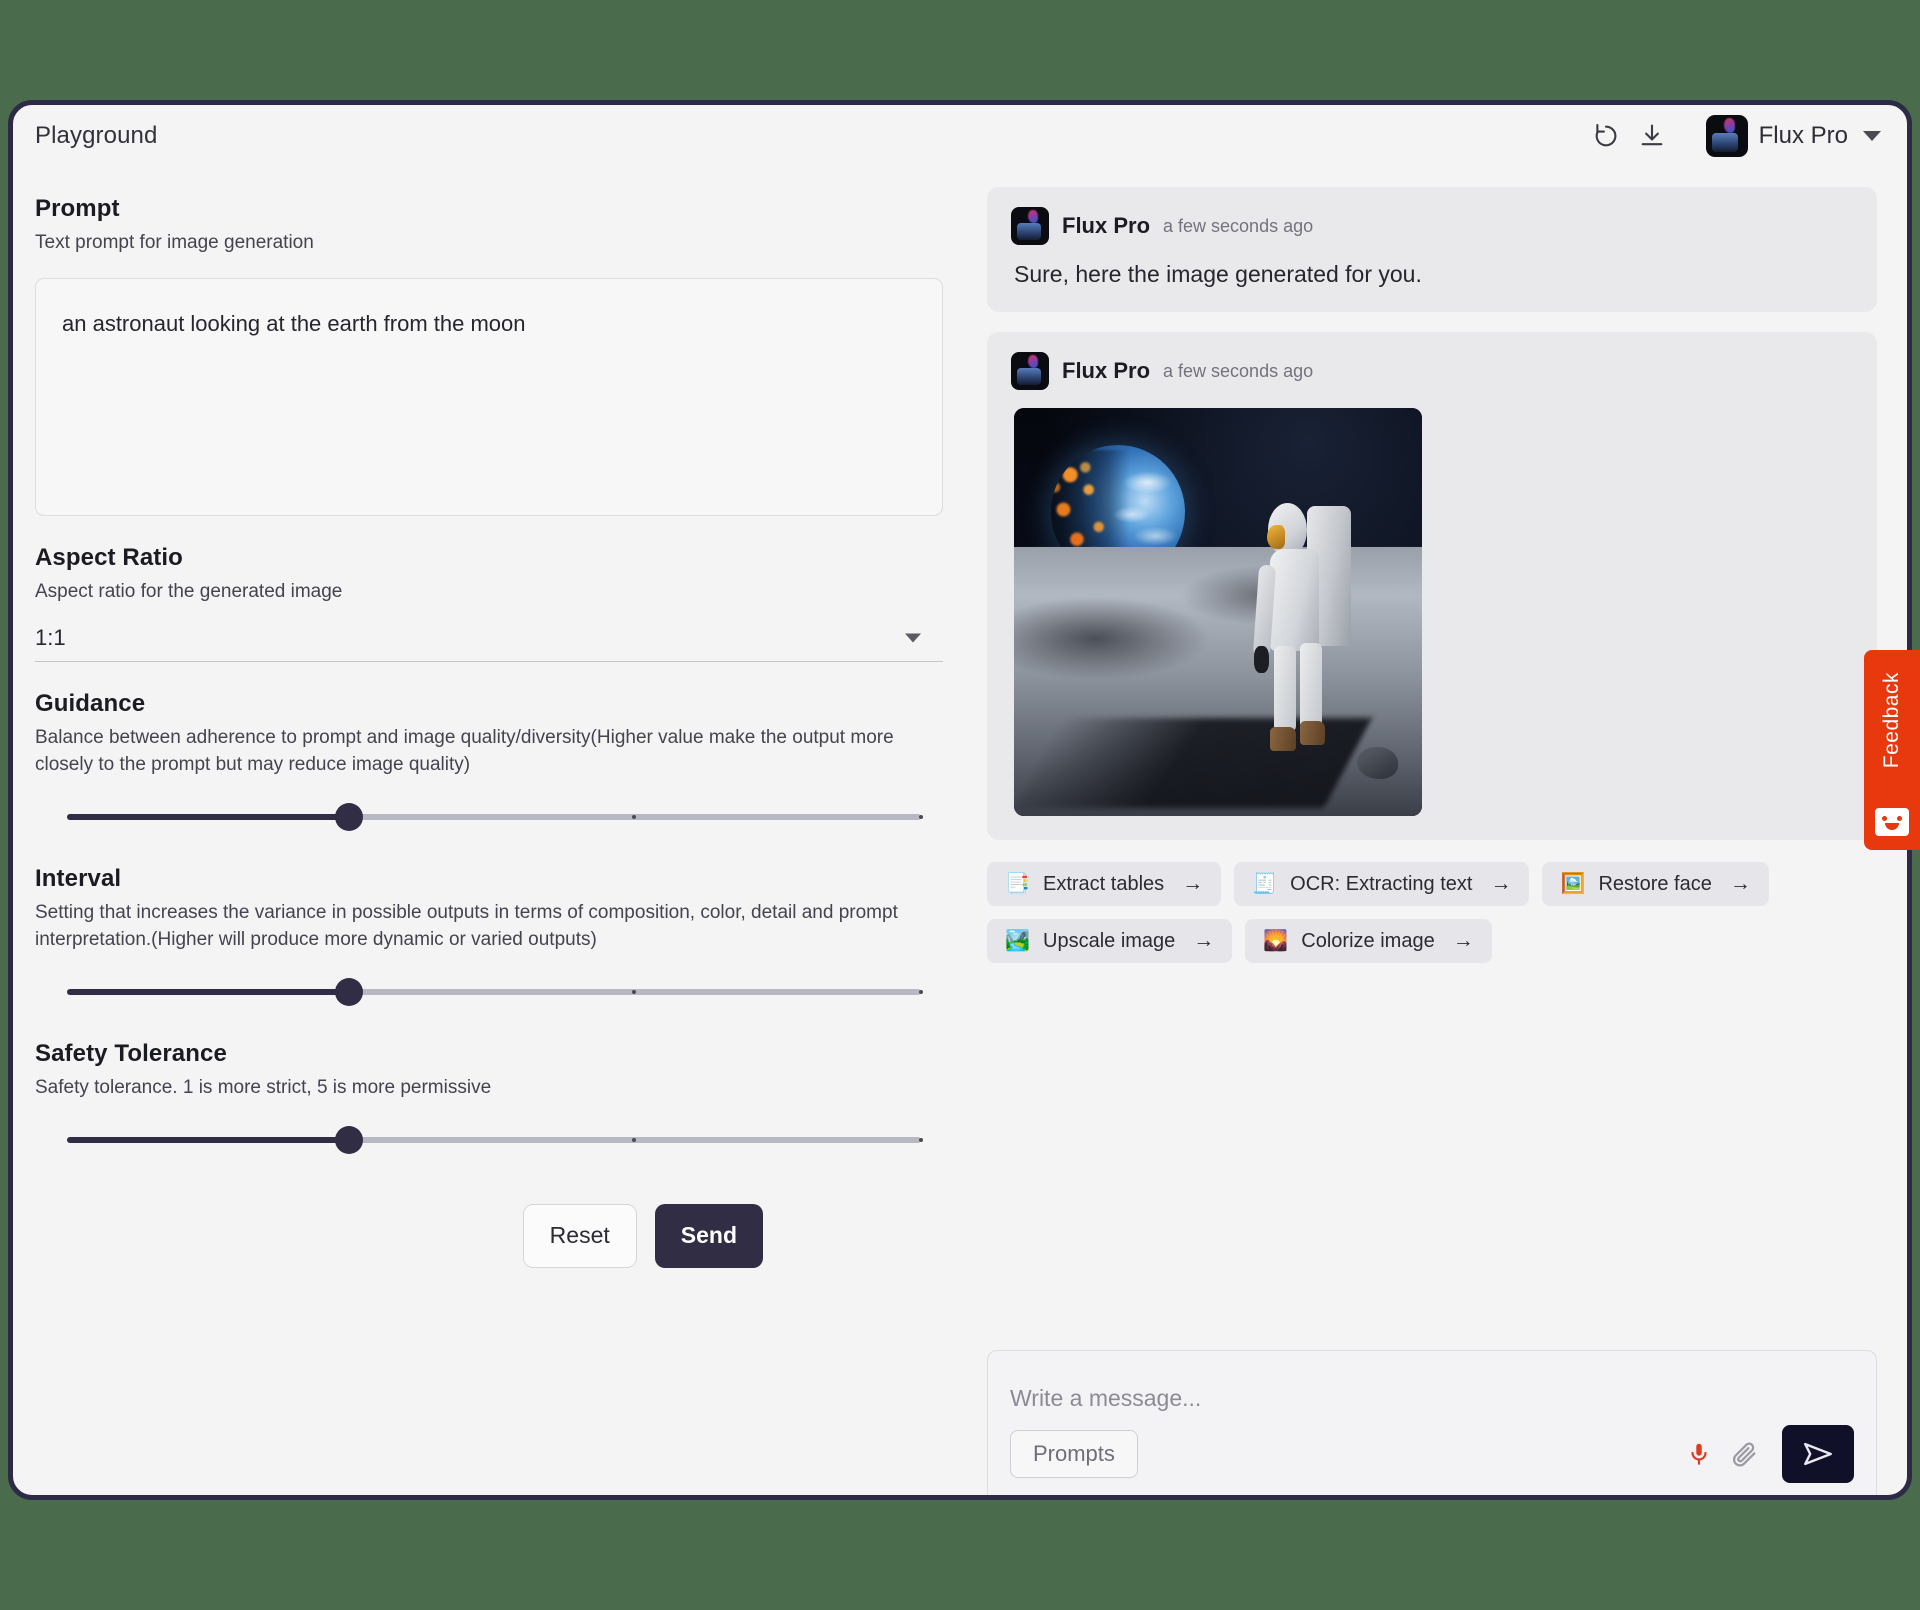  What do you see at coordinates (77, 208) in the screenshot?
I see `prompt-title: Prompt` at bounding box center [77, 208].